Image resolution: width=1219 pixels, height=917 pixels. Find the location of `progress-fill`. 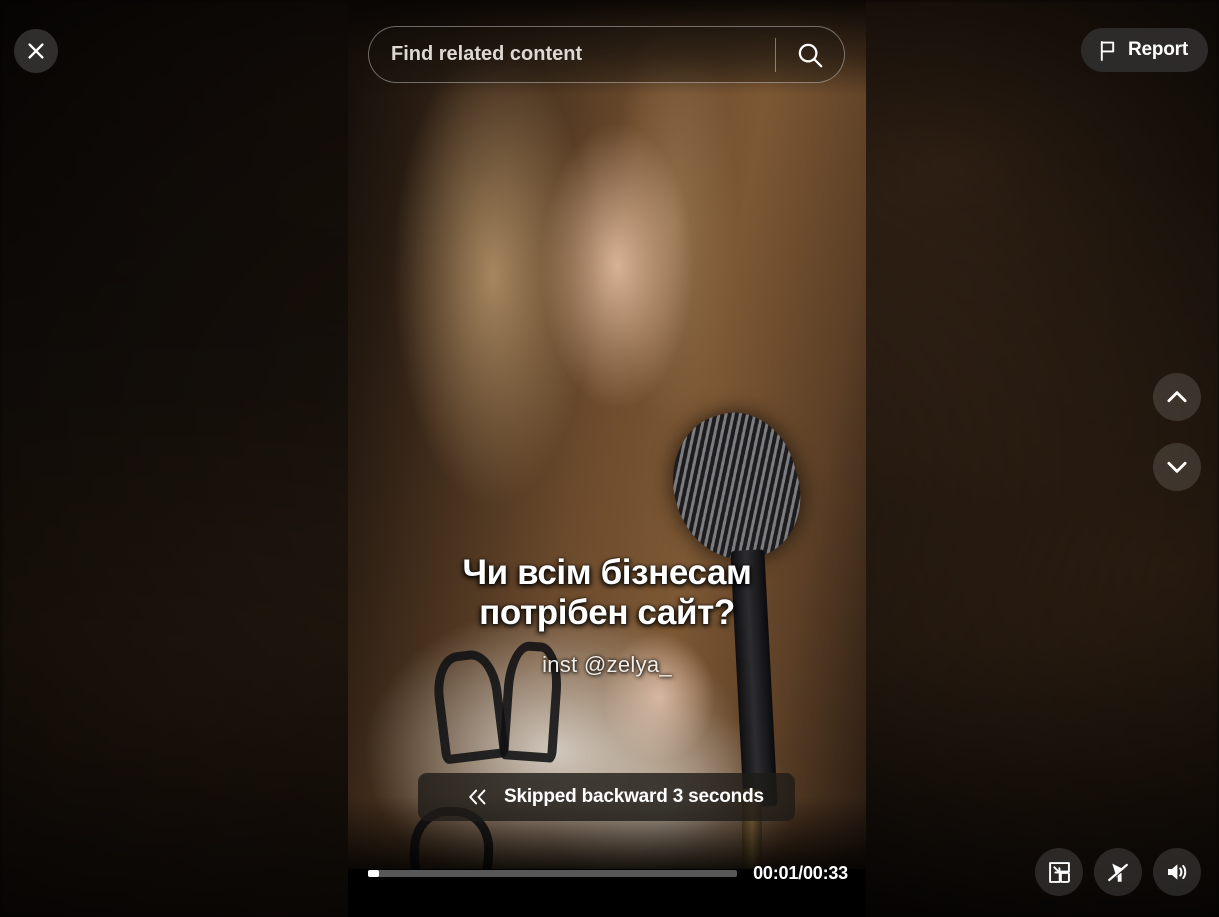

progress-fill is located at coordinates (374, 873).